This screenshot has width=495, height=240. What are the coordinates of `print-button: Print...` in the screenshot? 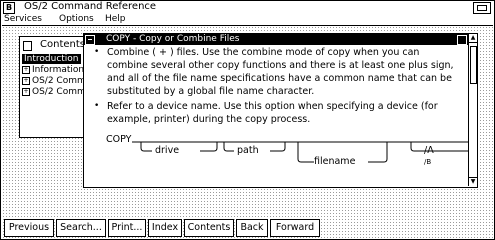 It's located at (127, 228).